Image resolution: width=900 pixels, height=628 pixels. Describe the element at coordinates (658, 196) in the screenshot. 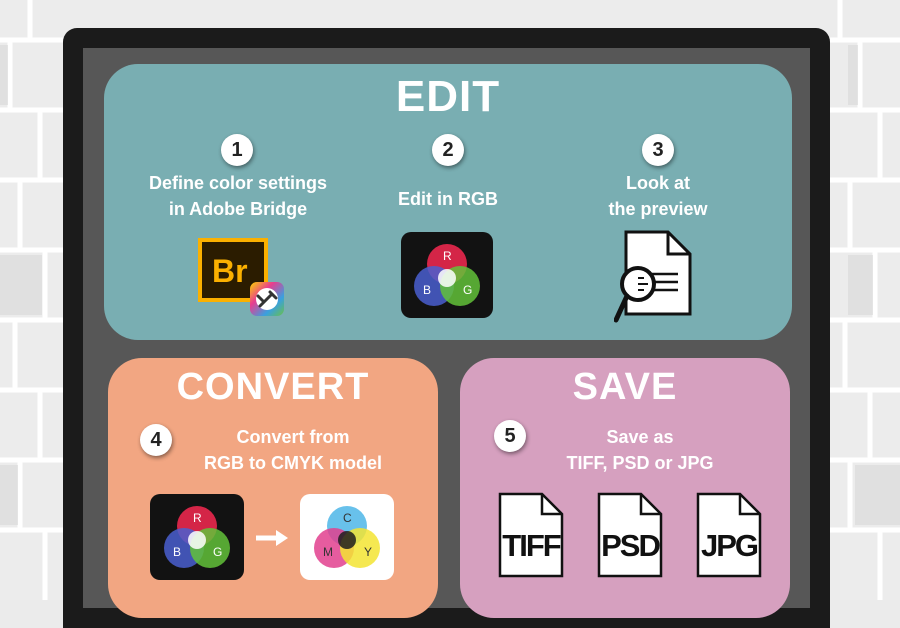

I see `step-3-text: Look at the preview` at that location.